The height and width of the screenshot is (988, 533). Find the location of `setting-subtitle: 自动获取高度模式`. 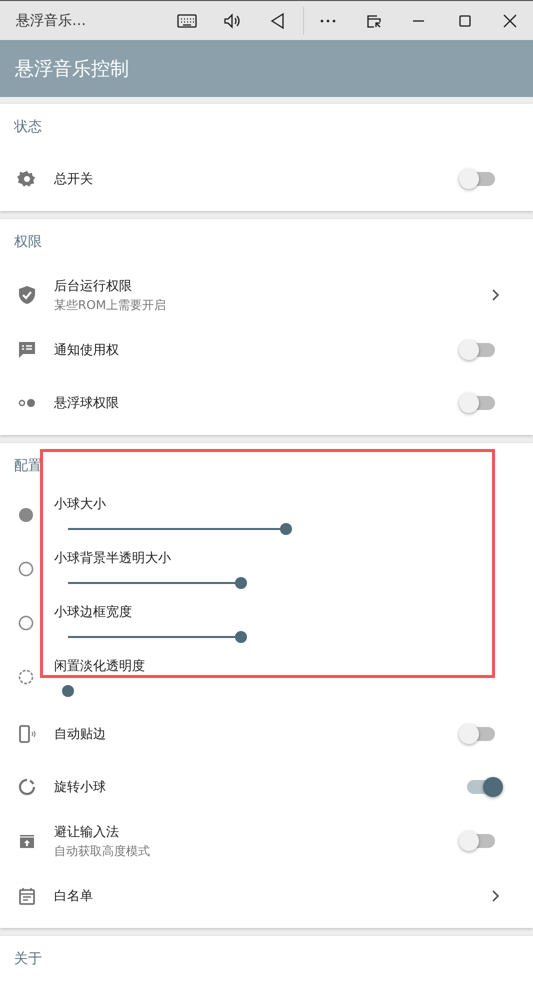

setting-subtitle: 自动获取高度模式 is located at coordinates (102, 851).